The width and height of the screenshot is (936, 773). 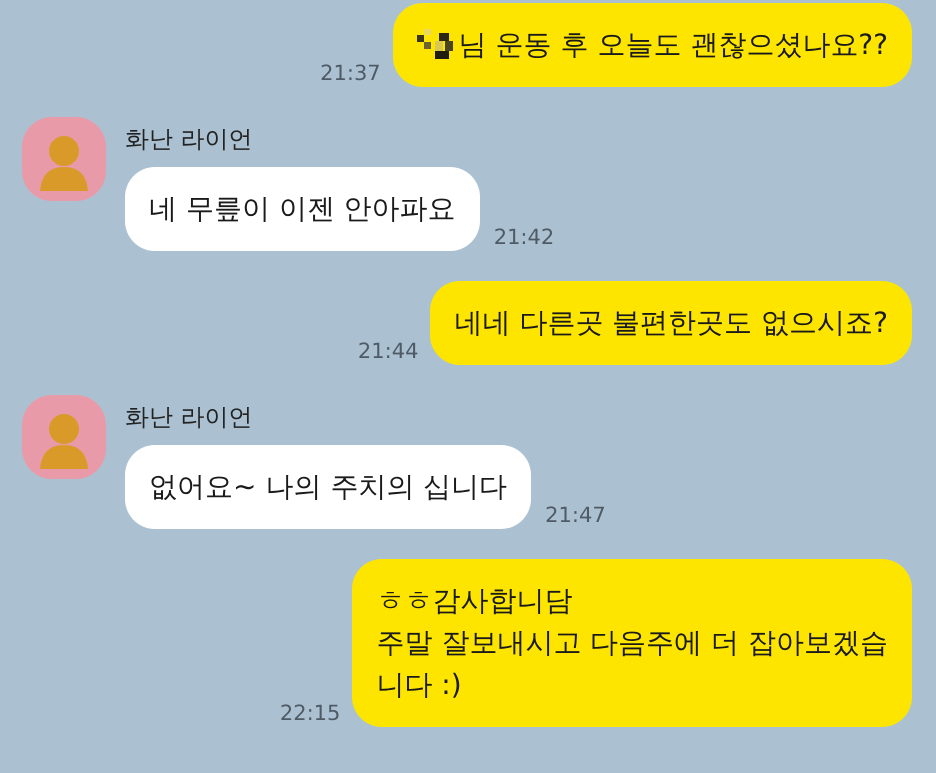 I want to click on message-time: 21:47, so click(x=575, y=516).